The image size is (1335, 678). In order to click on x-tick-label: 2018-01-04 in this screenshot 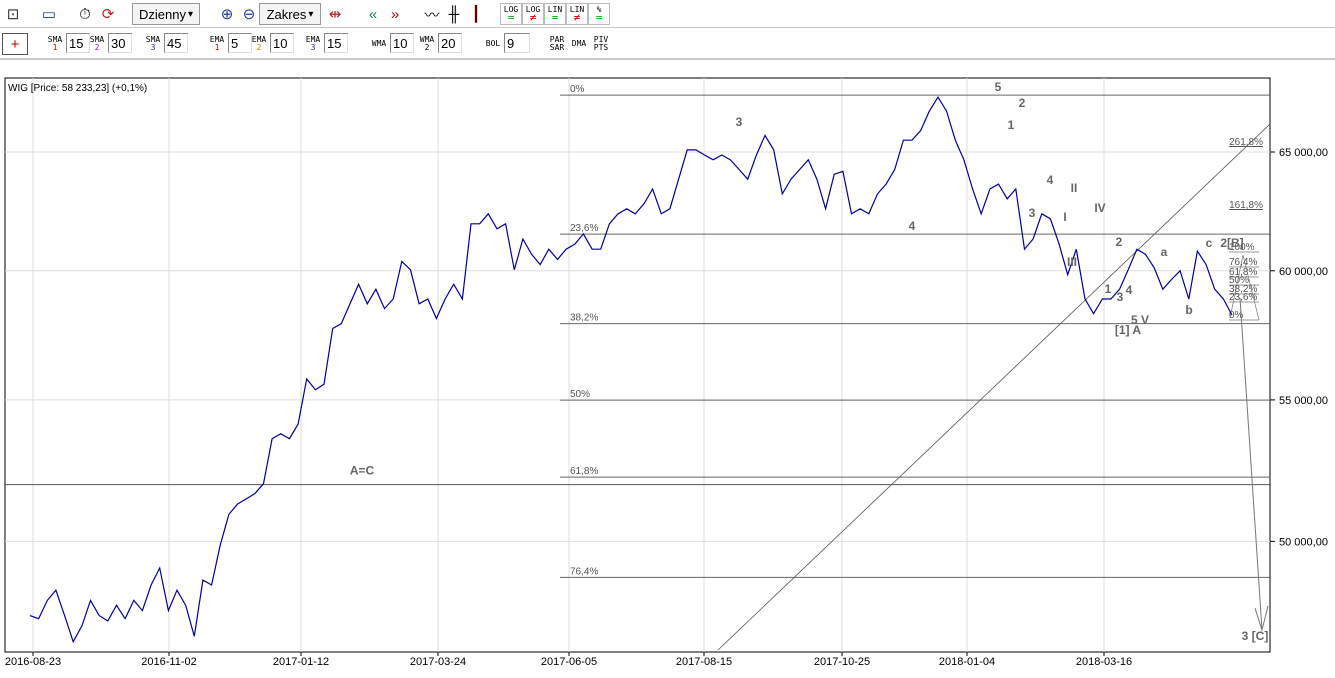, I will do `click(967, 662)`.